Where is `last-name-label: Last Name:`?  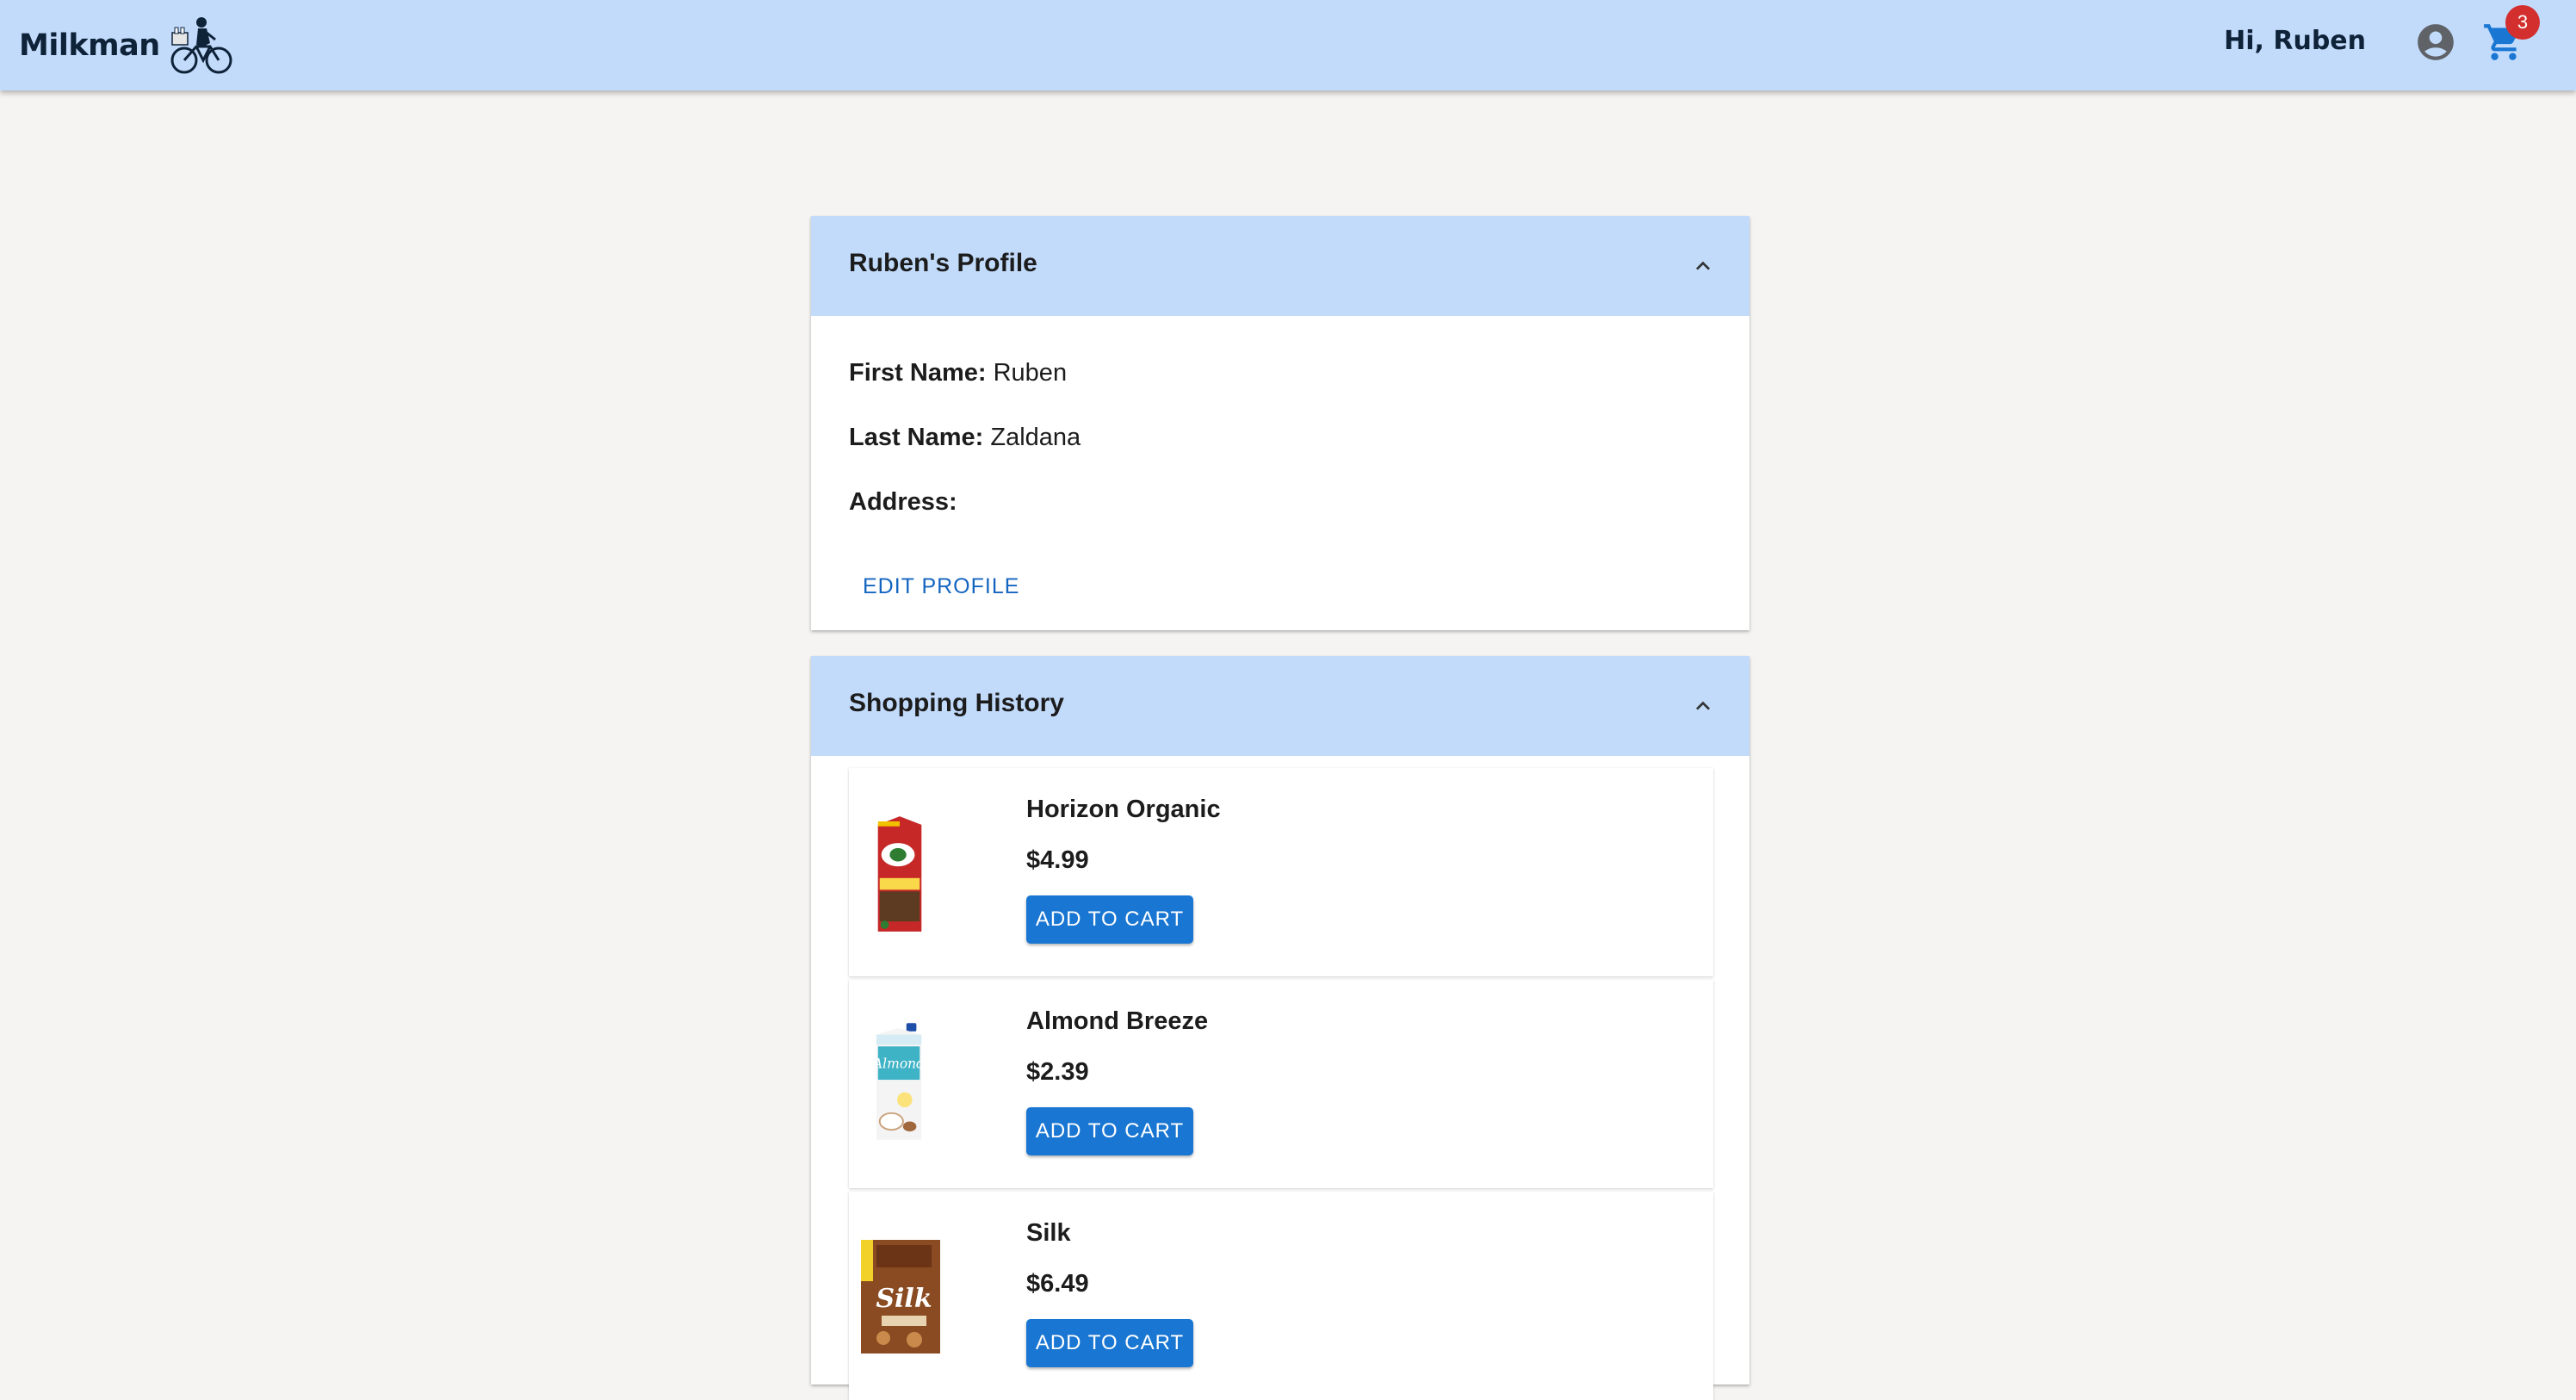 last-name-label: Last Name: is located at coordinates (917, 437).